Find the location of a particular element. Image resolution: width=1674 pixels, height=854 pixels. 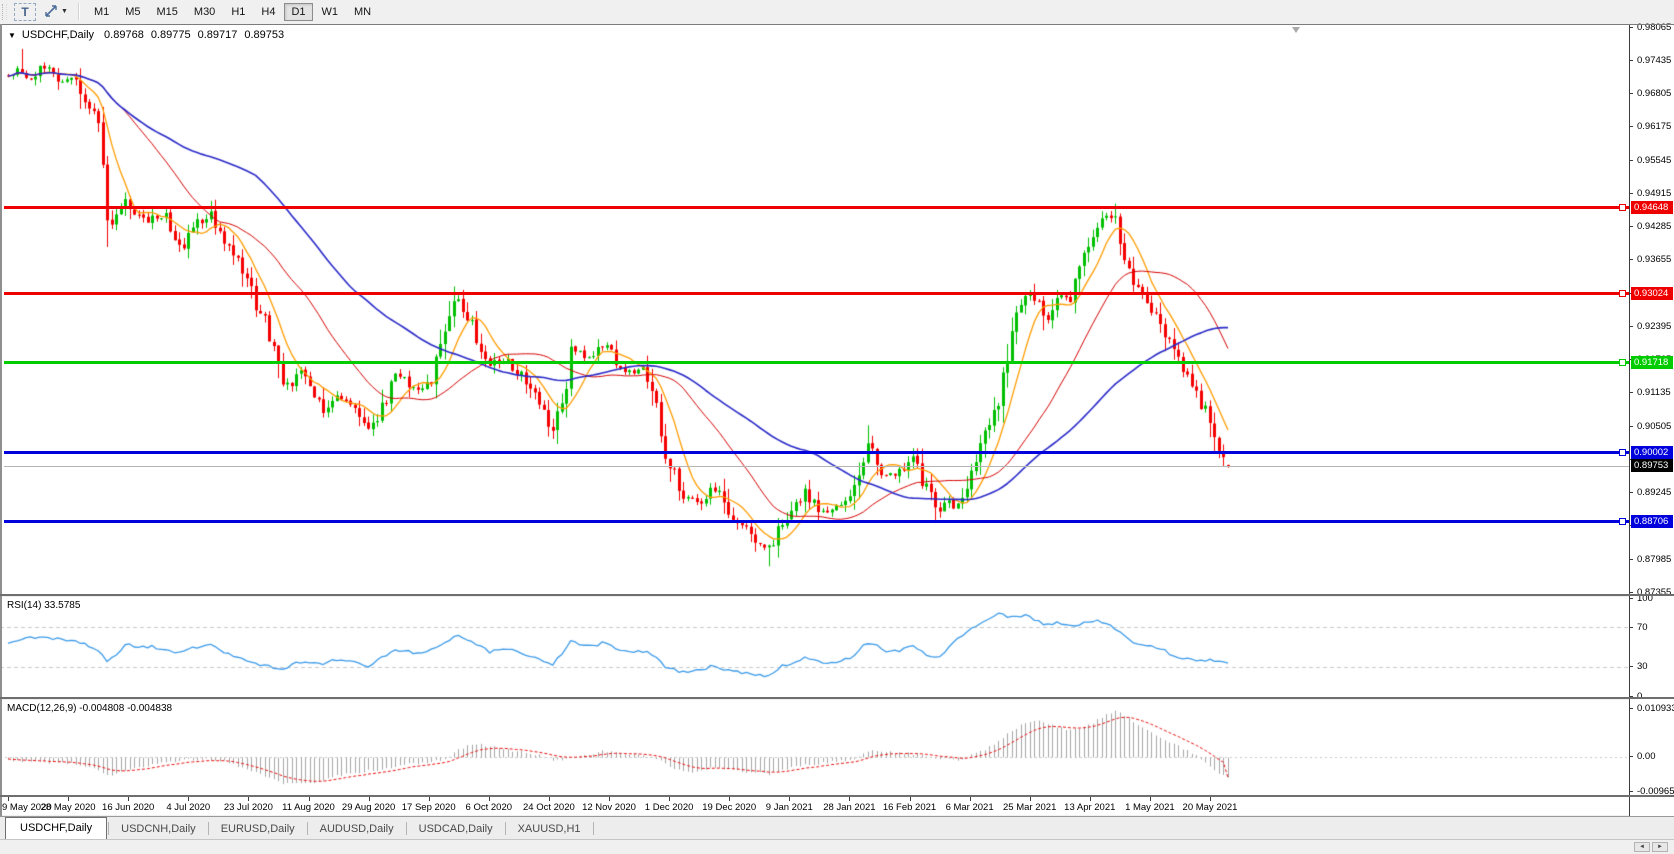

date-label: 11 Aug 2020 is located at coordinates (308, 807).